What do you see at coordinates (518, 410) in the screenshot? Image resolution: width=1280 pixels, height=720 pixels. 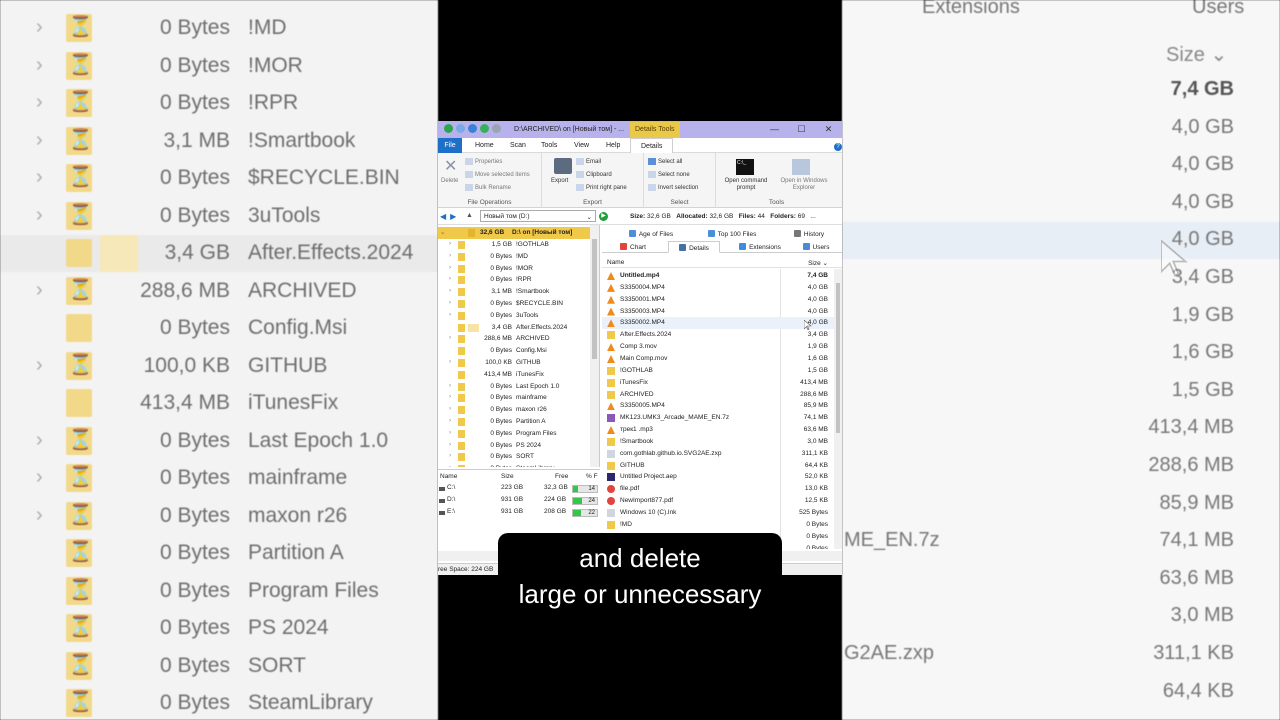 I see `tree-item: › 0 Bytes maxon r26` at bounding box center [518, 410].